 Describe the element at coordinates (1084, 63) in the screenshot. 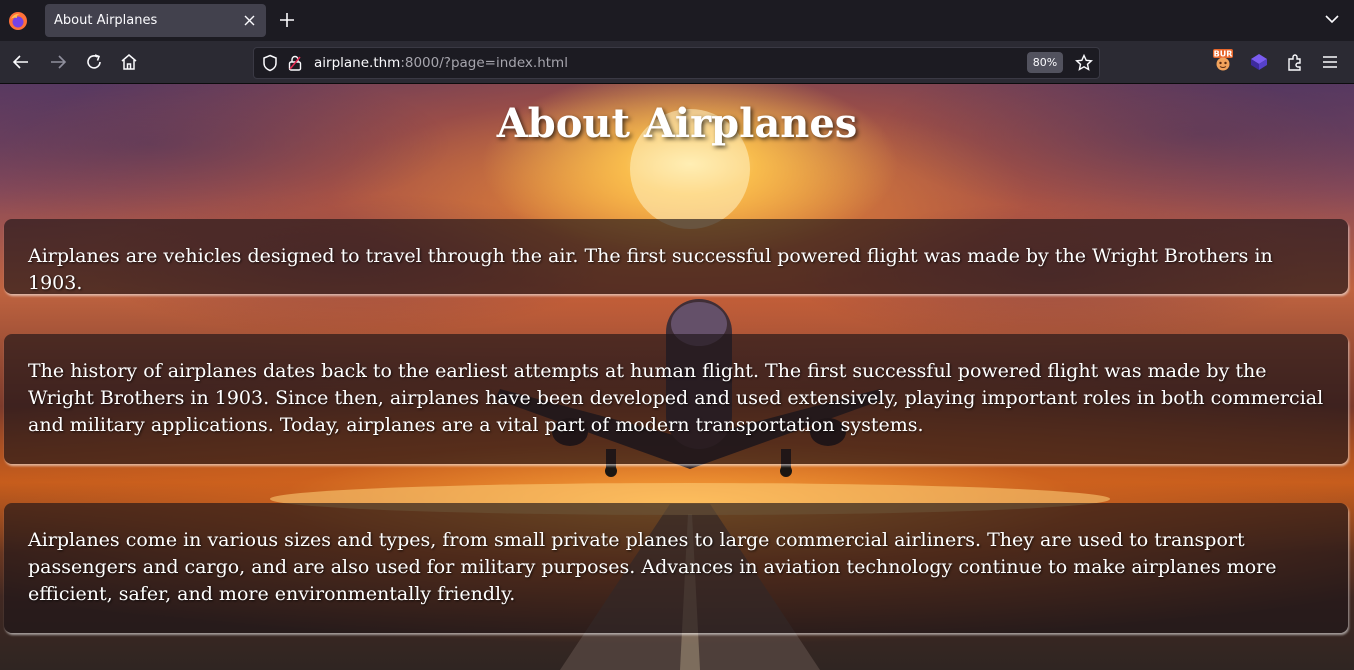

I see `star-icon` at that location.